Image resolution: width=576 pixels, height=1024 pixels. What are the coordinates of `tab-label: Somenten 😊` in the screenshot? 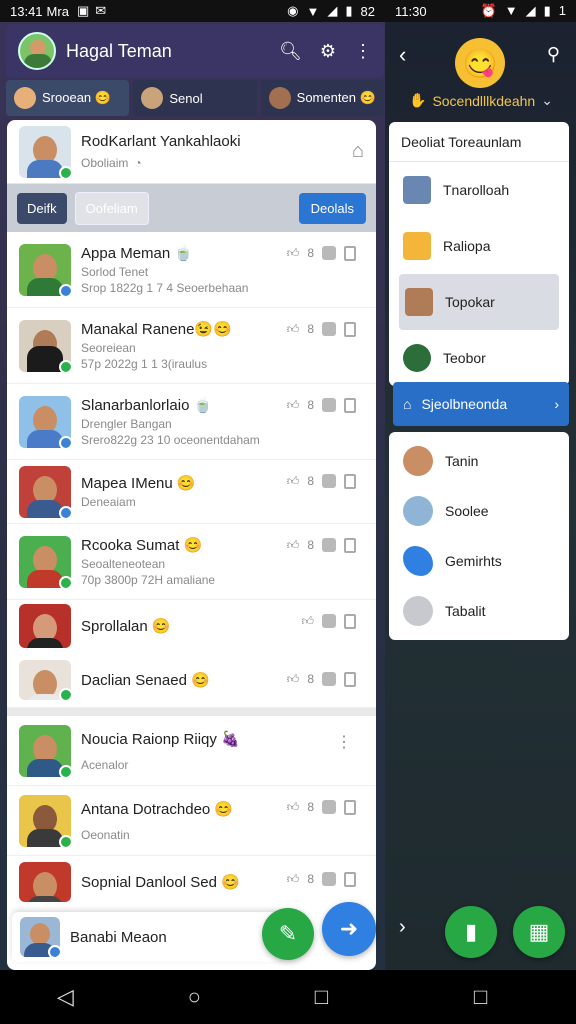 It's located at (336, 97).